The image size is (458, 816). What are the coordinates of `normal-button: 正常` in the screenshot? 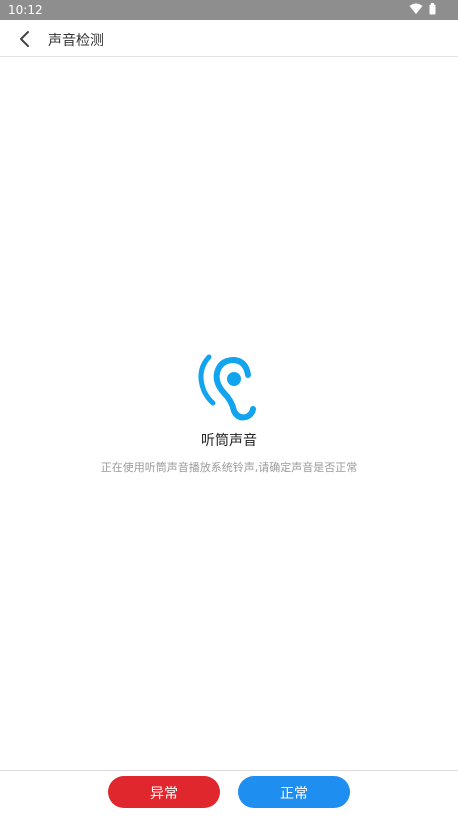 It's located at (294, 792).